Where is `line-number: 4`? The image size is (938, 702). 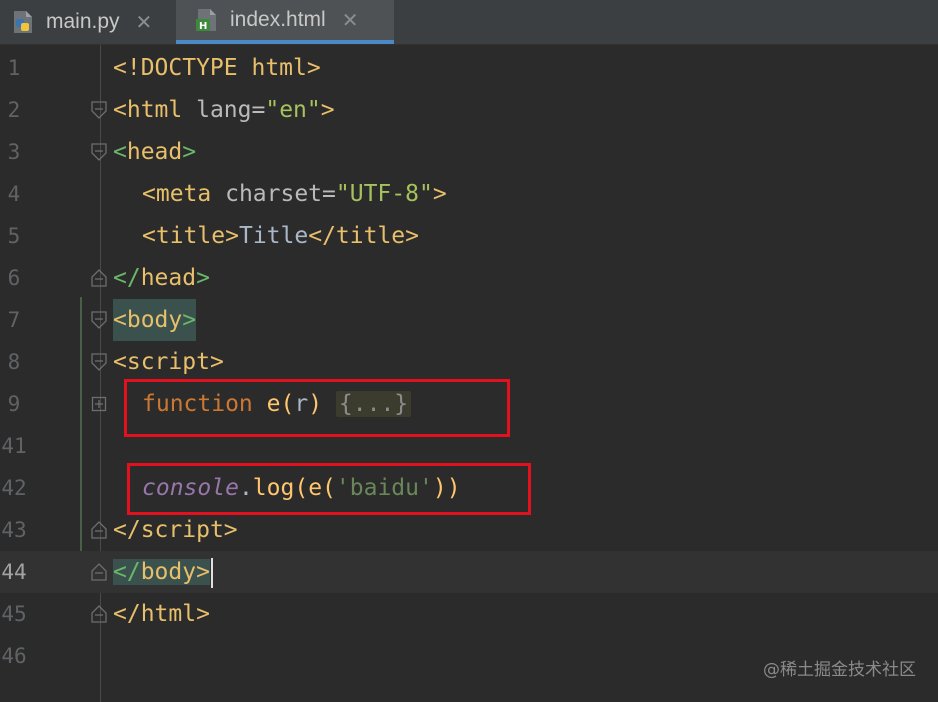 line-number: 4 is located at coordinates (14, 194).